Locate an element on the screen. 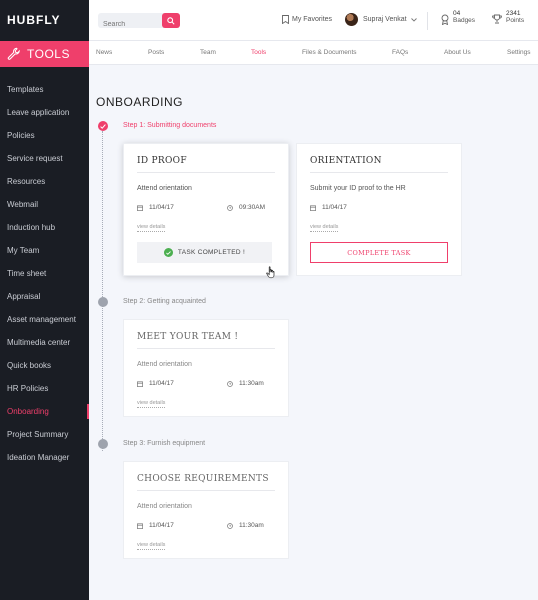  card-time: 09:30AM is located at coordinates (246, 207).